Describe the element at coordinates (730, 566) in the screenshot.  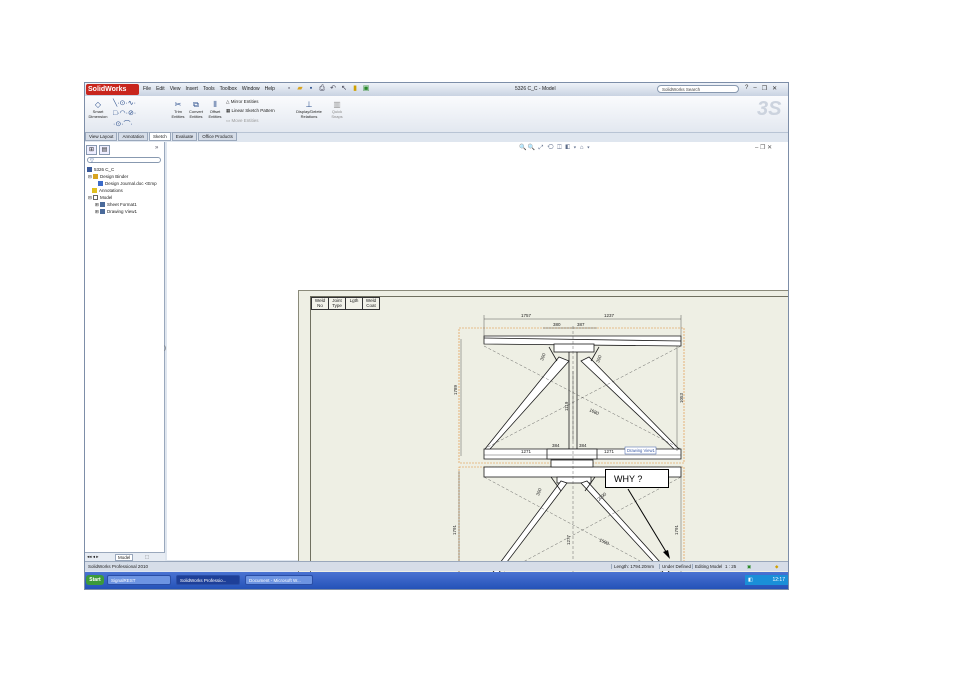
I see `status-scale: 1 : 25` at that location.